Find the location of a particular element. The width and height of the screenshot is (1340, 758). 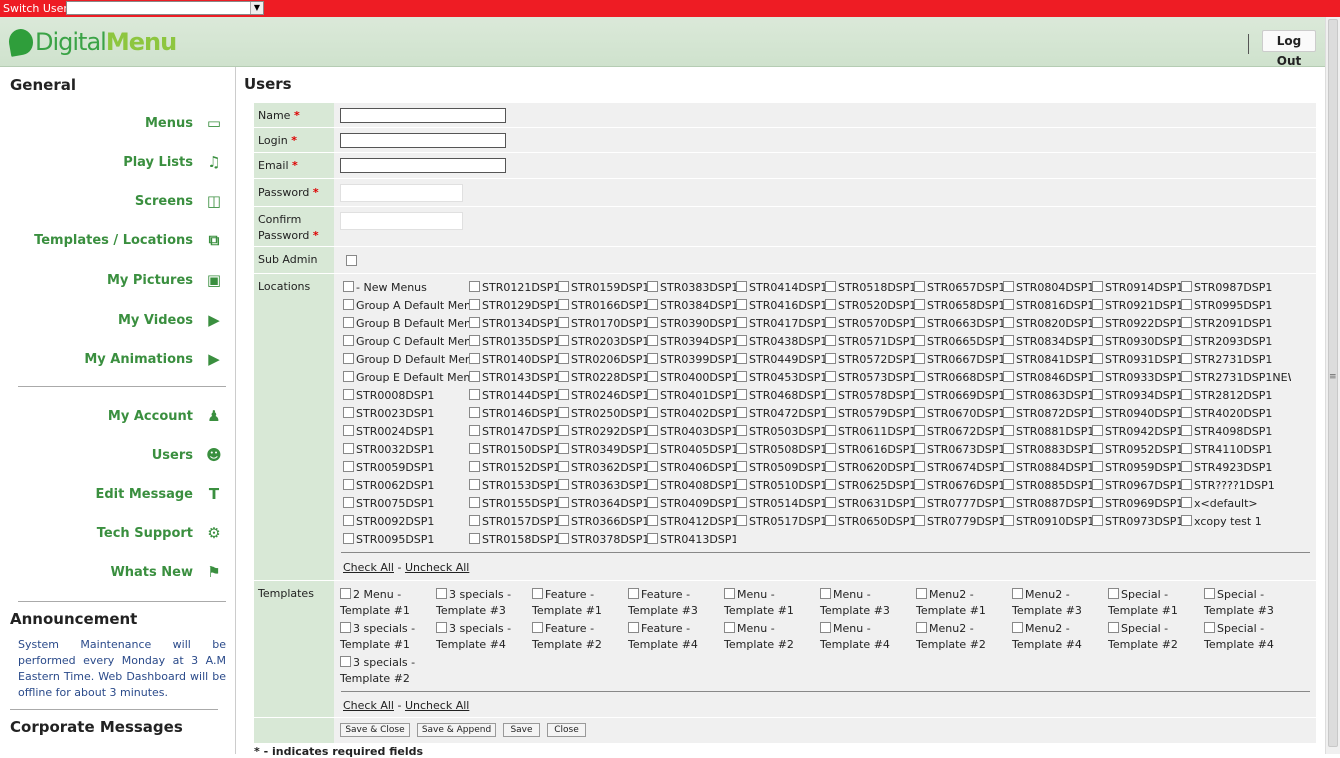

location-option: STR0885DSP1 is located at coordinates (1047, 488).